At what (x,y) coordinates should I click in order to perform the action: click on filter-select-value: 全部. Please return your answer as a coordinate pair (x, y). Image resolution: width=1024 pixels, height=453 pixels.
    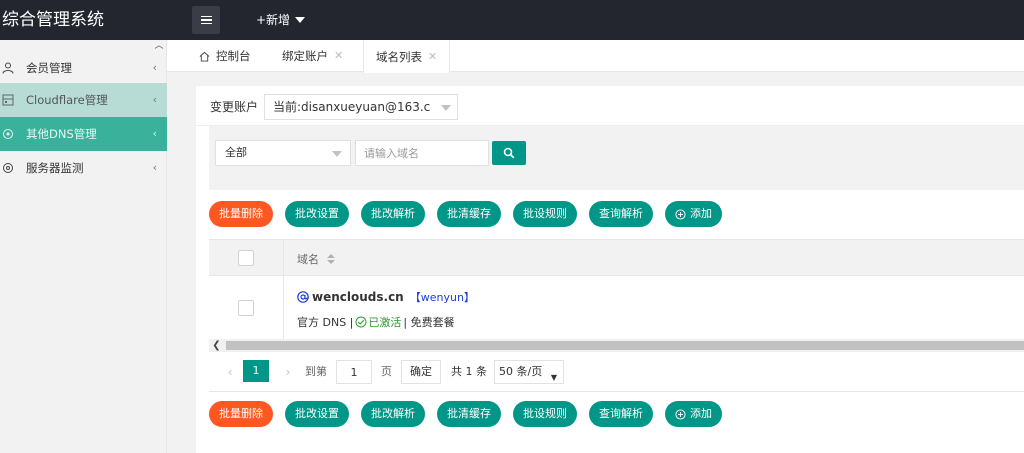
    Looking at the image, I should click on (236, 152).